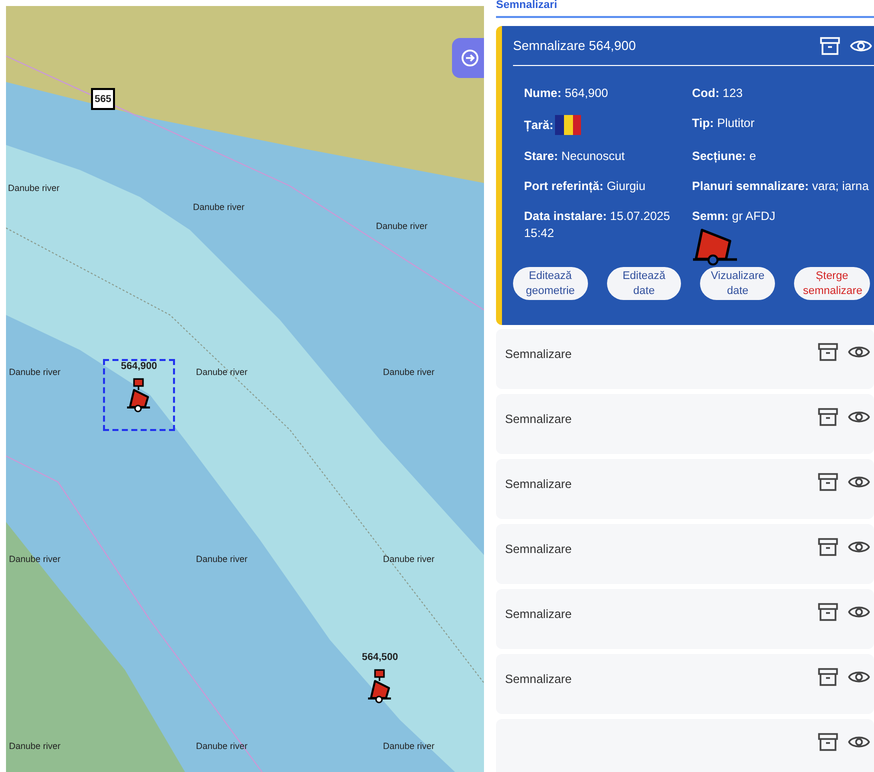  Describe the element at coordinates (139, 367) in the screenshot. I see `buoy-label: 564,900` at that location.